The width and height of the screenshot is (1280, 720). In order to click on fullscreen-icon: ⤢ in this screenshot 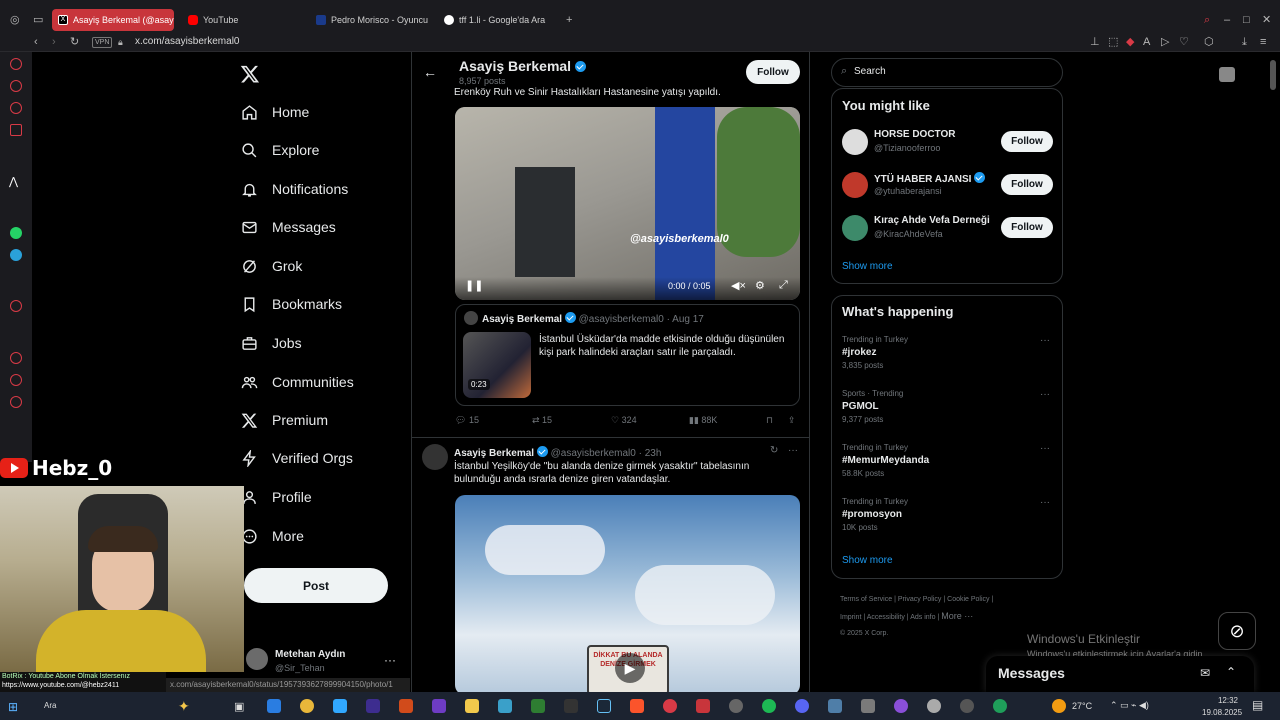, I will do `click(783, 285)`.